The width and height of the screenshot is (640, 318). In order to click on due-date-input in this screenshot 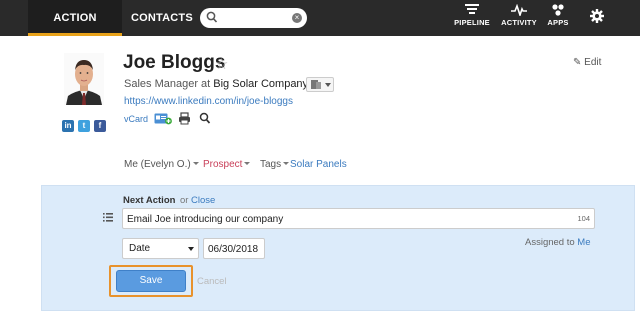, I will do `click(235, 249)`.